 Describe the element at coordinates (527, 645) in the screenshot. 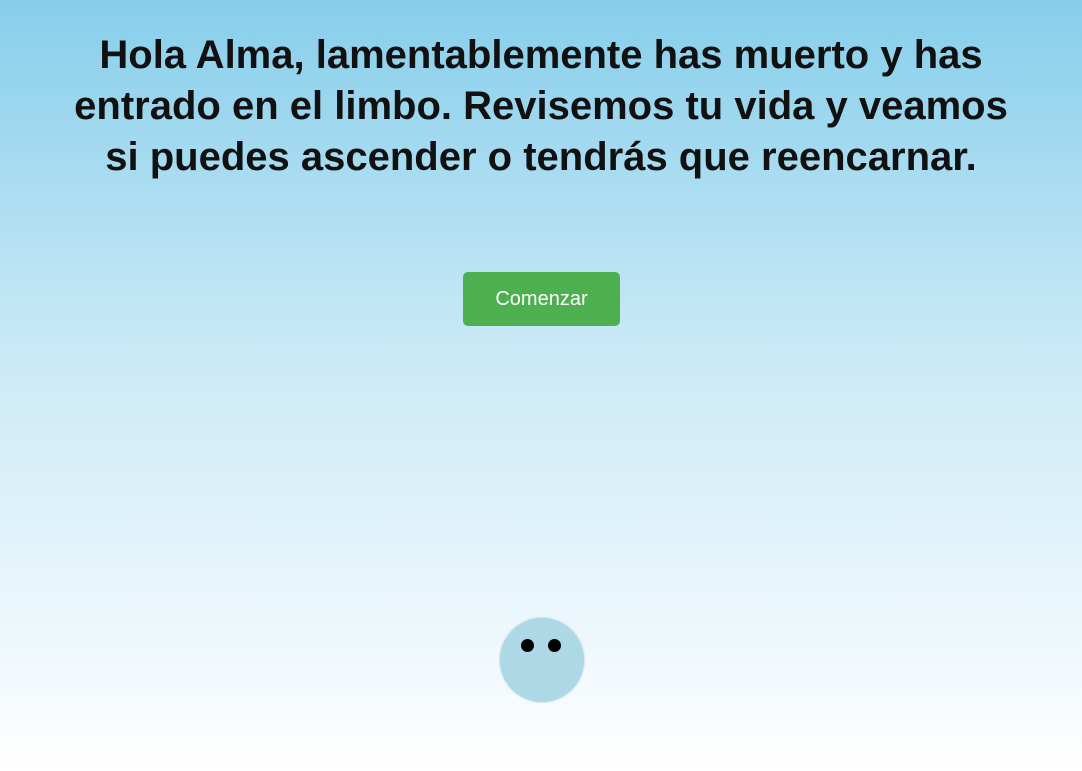

I see `left-eye` at that location.